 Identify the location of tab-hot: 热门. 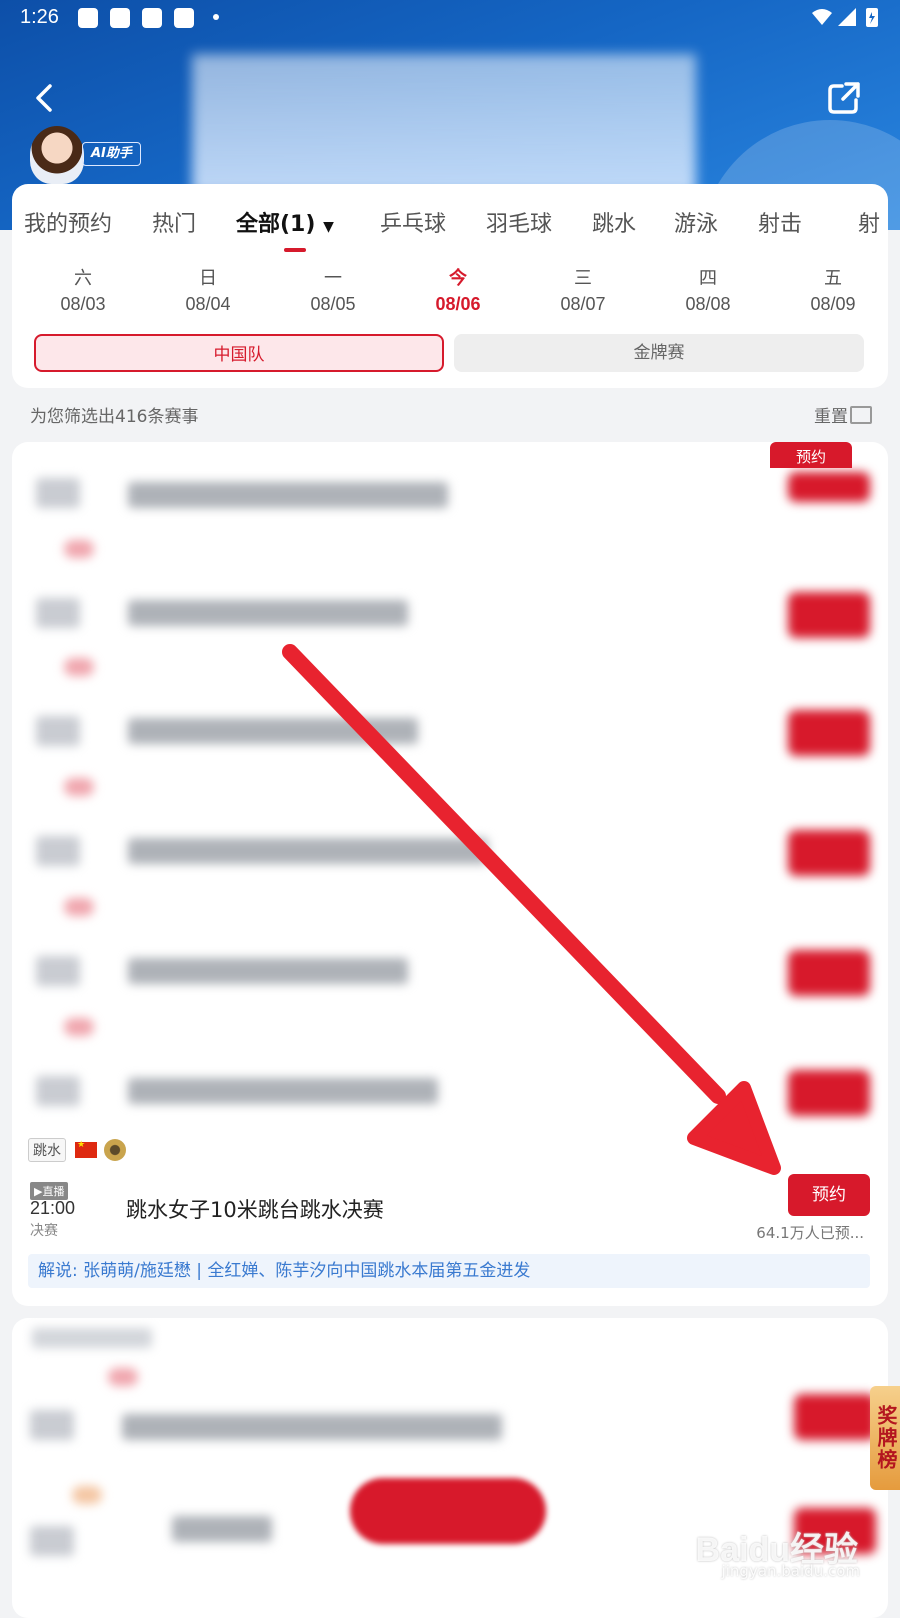
(174, 222).